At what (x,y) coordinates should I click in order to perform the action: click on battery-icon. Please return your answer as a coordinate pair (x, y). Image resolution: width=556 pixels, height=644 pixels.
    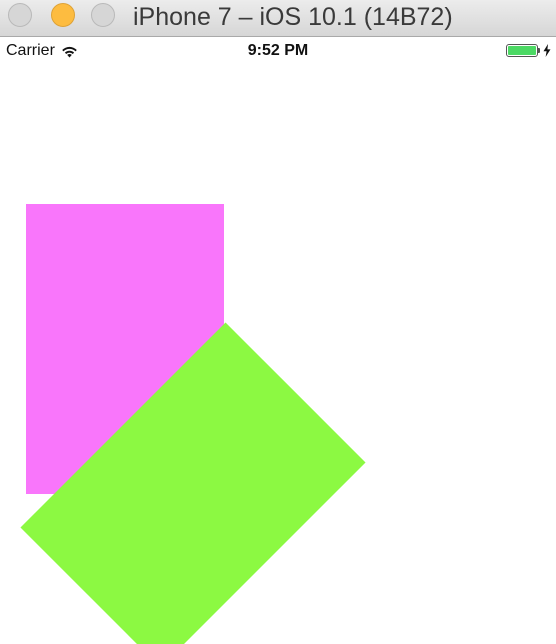
    Looking at the image, I should click on (522, 50).